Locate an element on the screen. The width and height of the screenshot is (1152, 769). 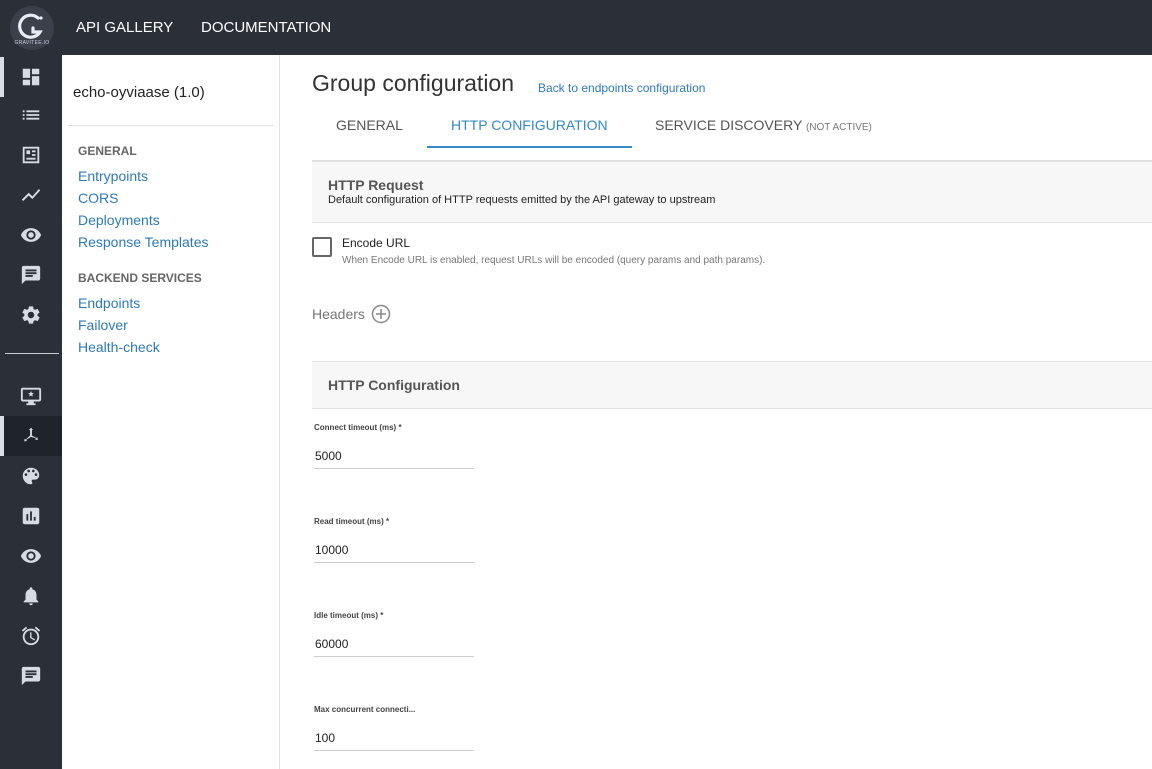
read-timeout-label: Read timeout (ms) * is located at coordinates (352, 521).